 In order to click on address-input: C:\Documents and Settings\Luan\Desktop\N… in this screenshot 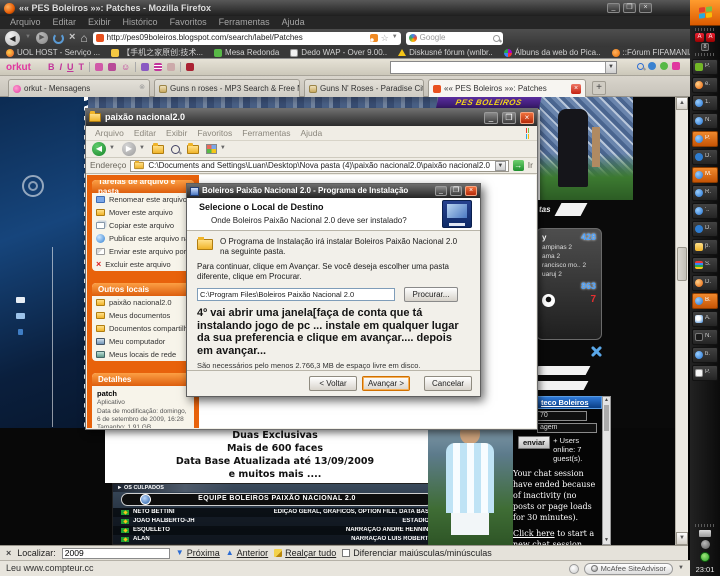, I will do `click(319, 165)`.